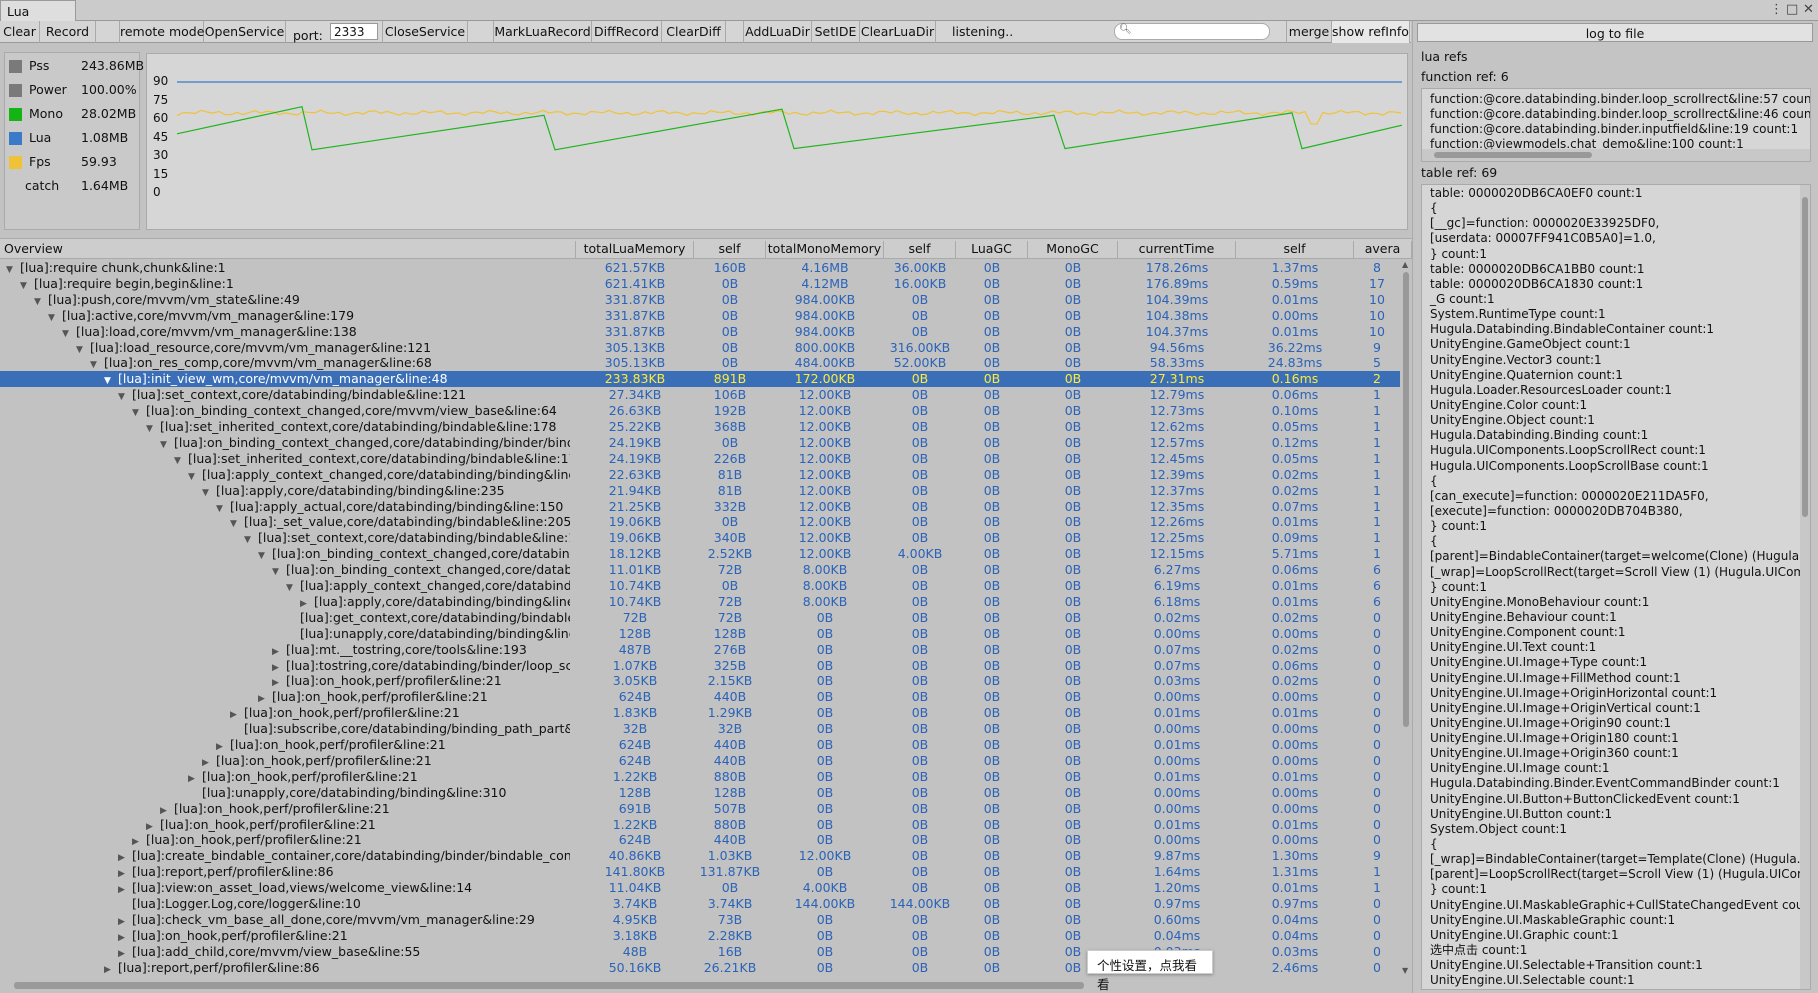 This screenshot has height=993, width=1818. I want to click on table-vscroll-thumb, so click(1805, 357).